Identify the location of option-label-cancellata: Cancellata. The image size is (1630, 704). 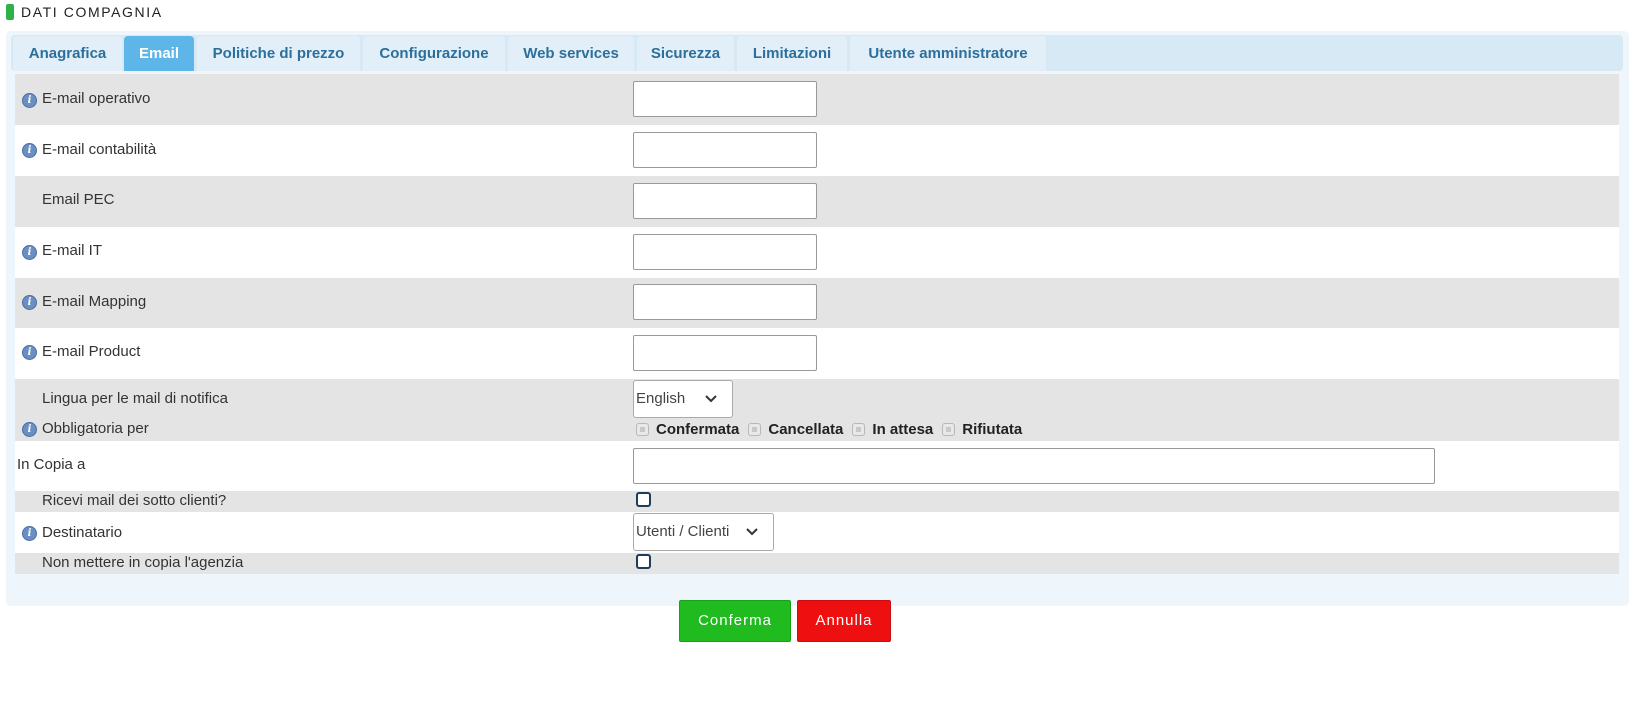
(806, 429).